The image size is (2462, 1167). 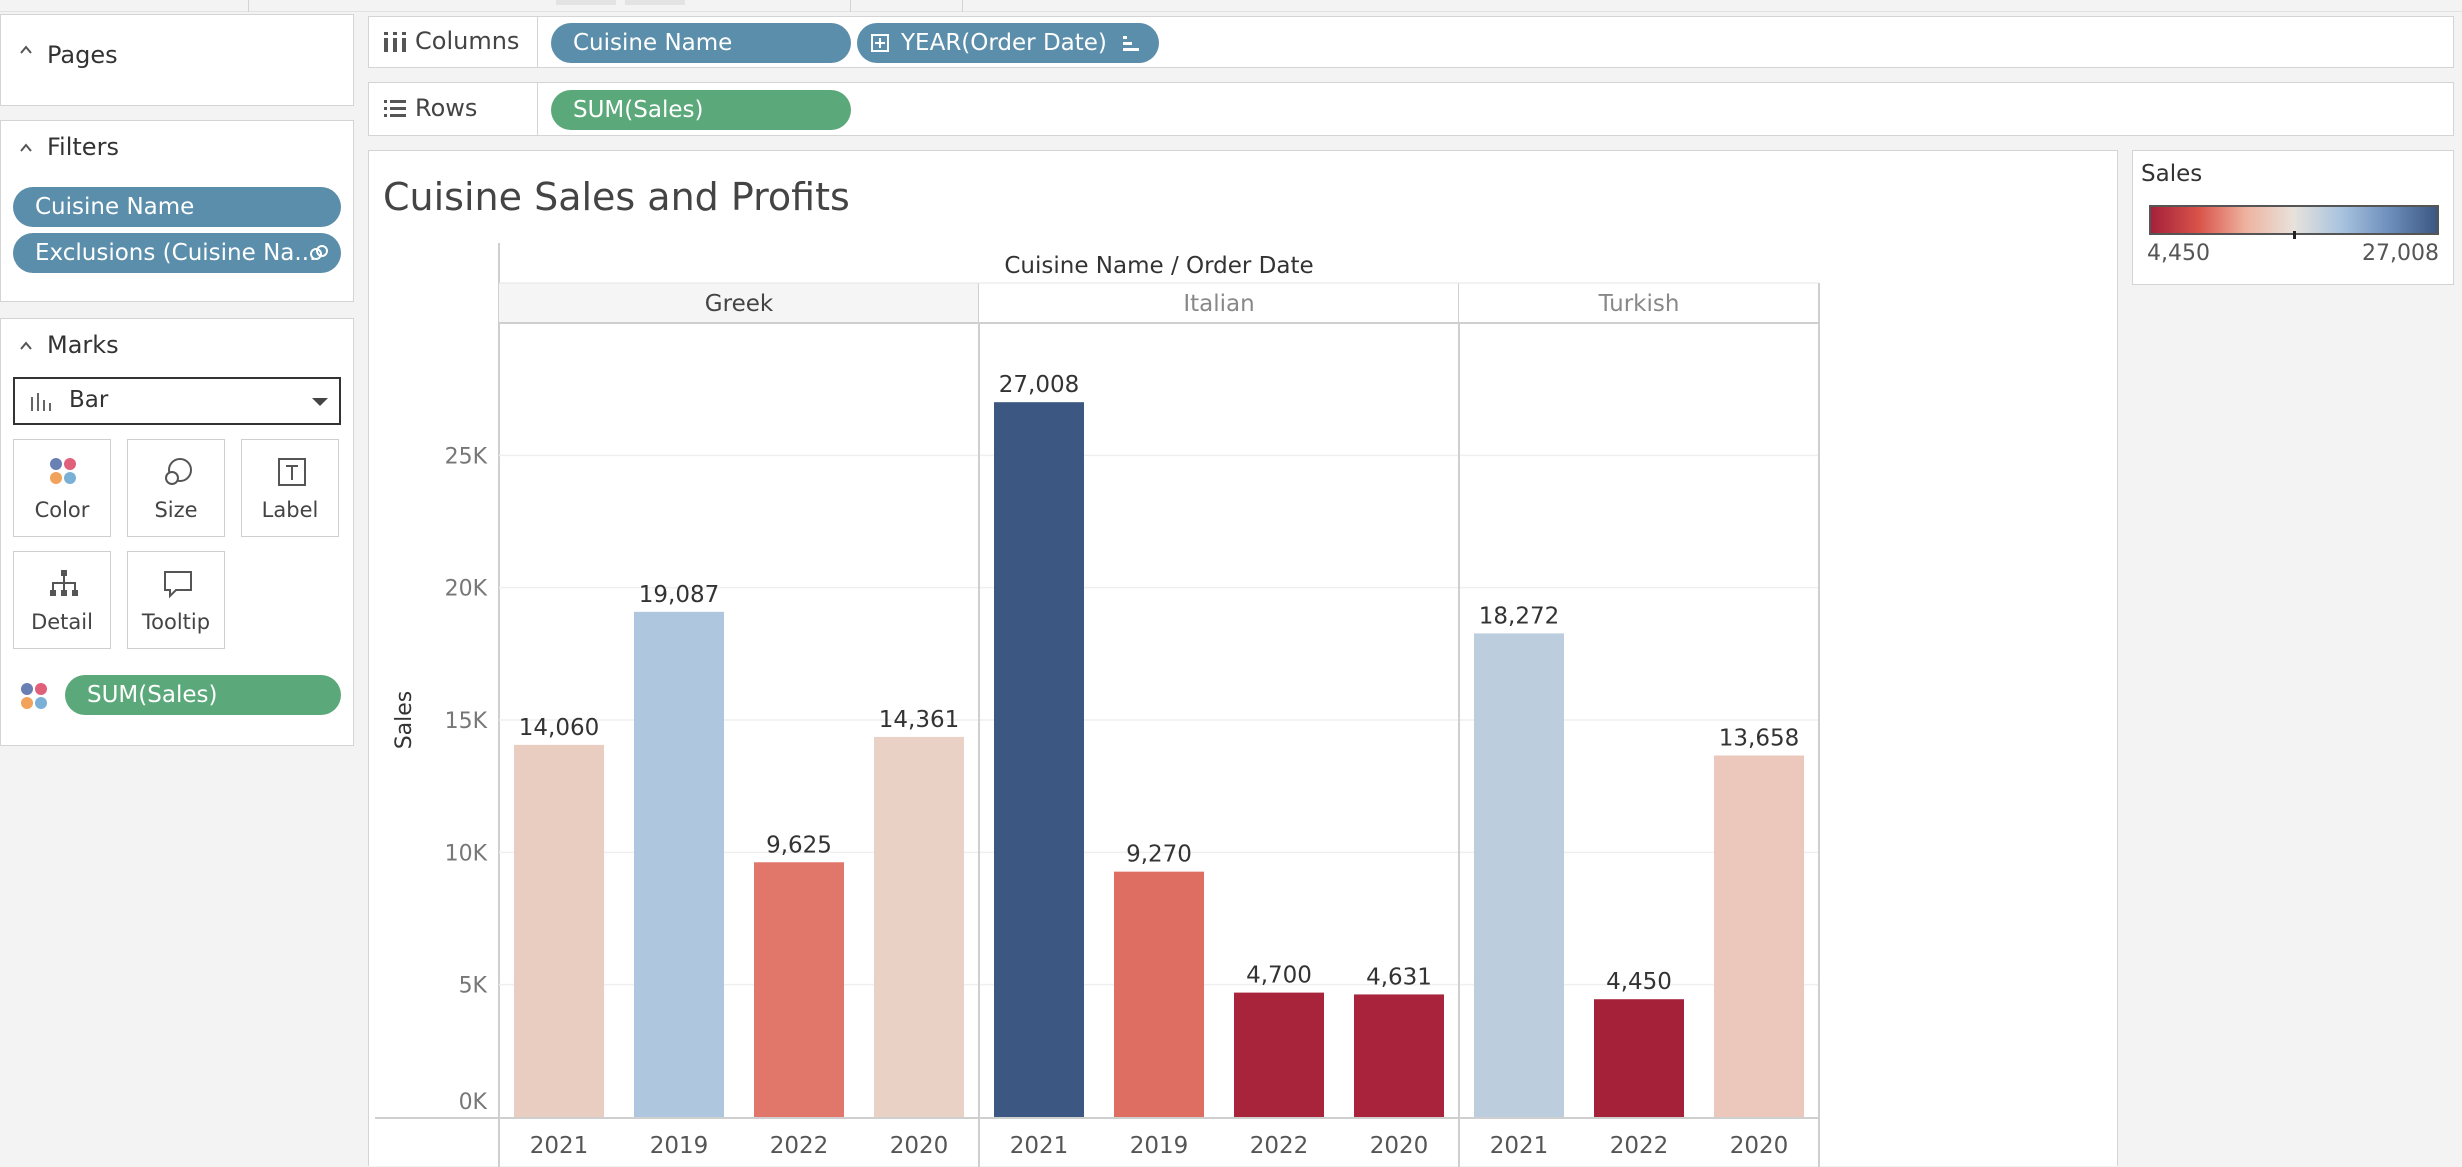 I want to click on y-tick-label: 25K, so click(x=466, y=456).